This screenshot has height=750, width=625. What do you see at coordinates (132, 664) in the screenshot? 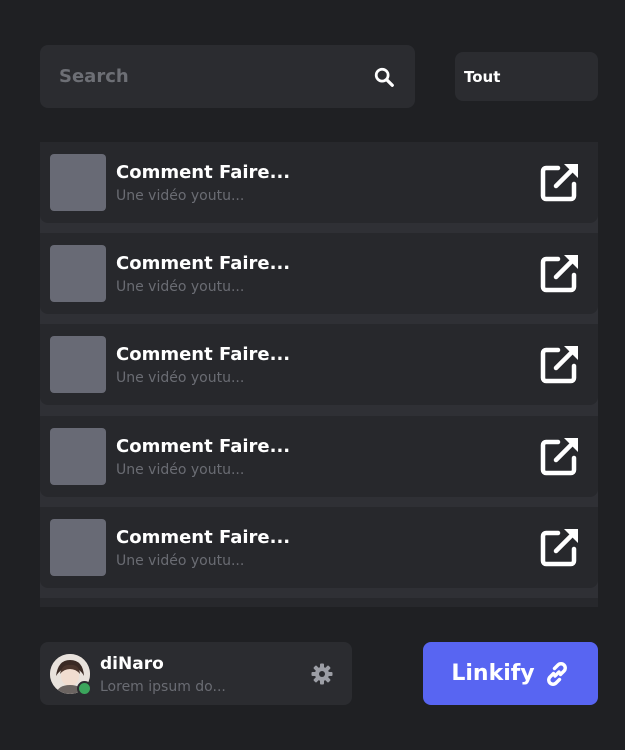
I see `user-name: diNaro` at bounding box center [132, 664].